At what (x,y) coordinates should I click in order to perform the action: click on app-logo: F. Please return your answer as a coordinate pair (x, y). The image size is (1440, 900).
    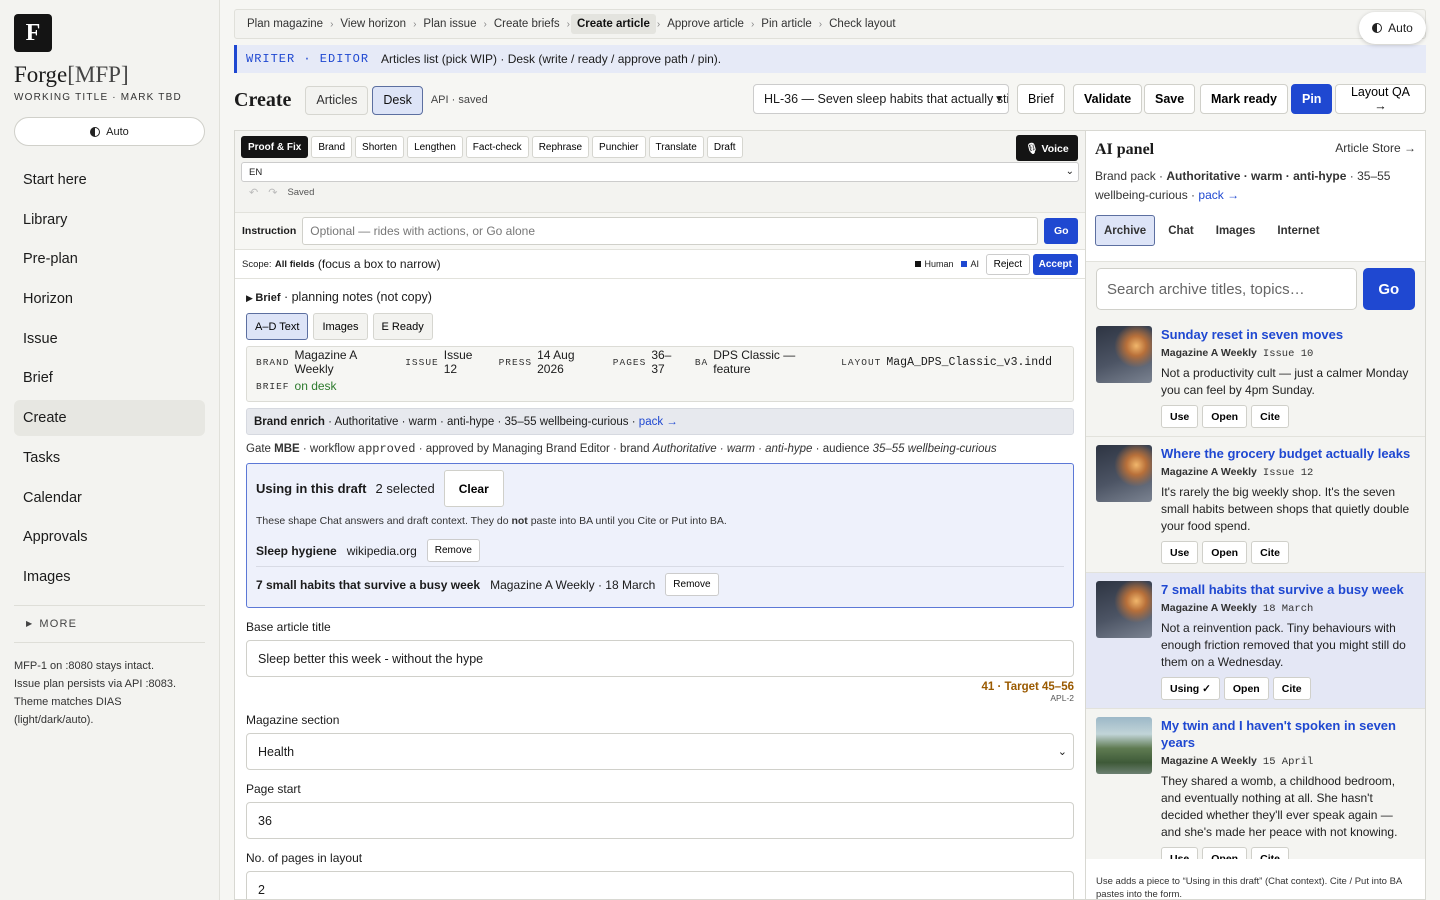
    Looking at the image, I should click on (33, 33).